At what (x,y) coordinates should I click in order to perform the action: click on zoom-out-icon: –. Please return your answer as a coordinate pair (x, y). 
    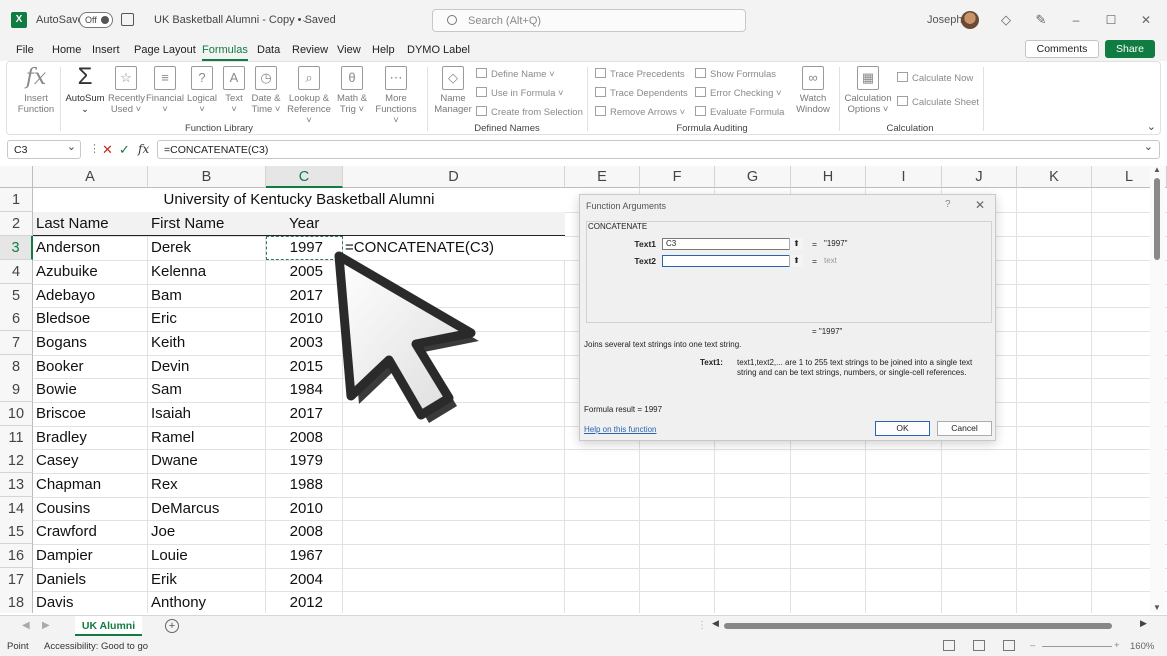
    Looking at the image, I should click on (1032, 645).